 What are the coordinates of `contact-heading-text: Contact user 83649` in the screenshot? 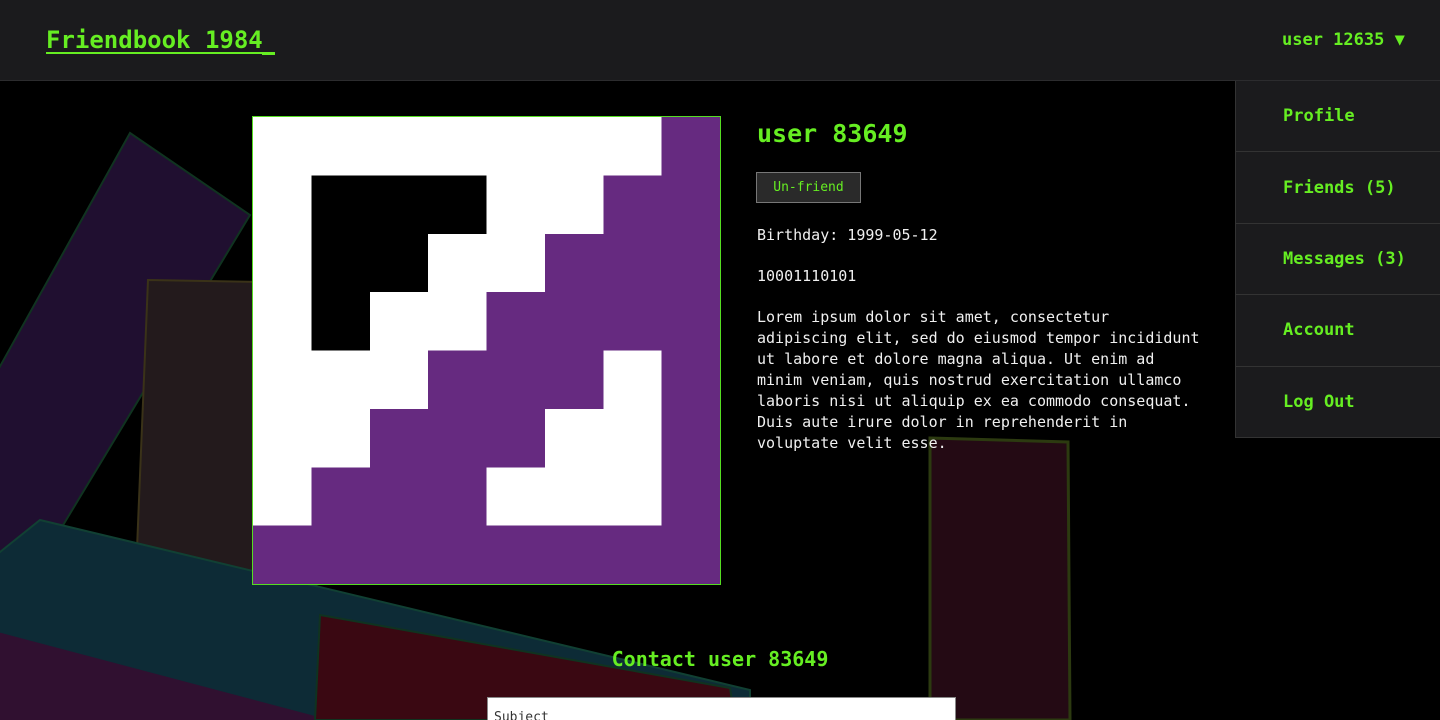 It's located at (720, 659).